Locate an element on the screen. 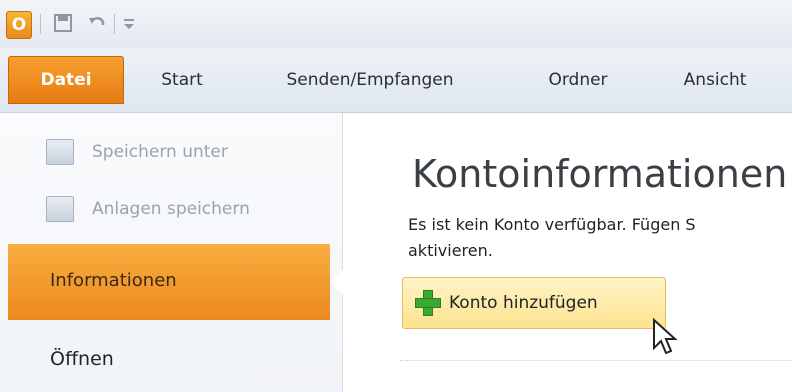 Image resolution: width=792 pixels, height=392 pixels. speichern-unter-label: Speichern unter is located at coordinates (160, 152).